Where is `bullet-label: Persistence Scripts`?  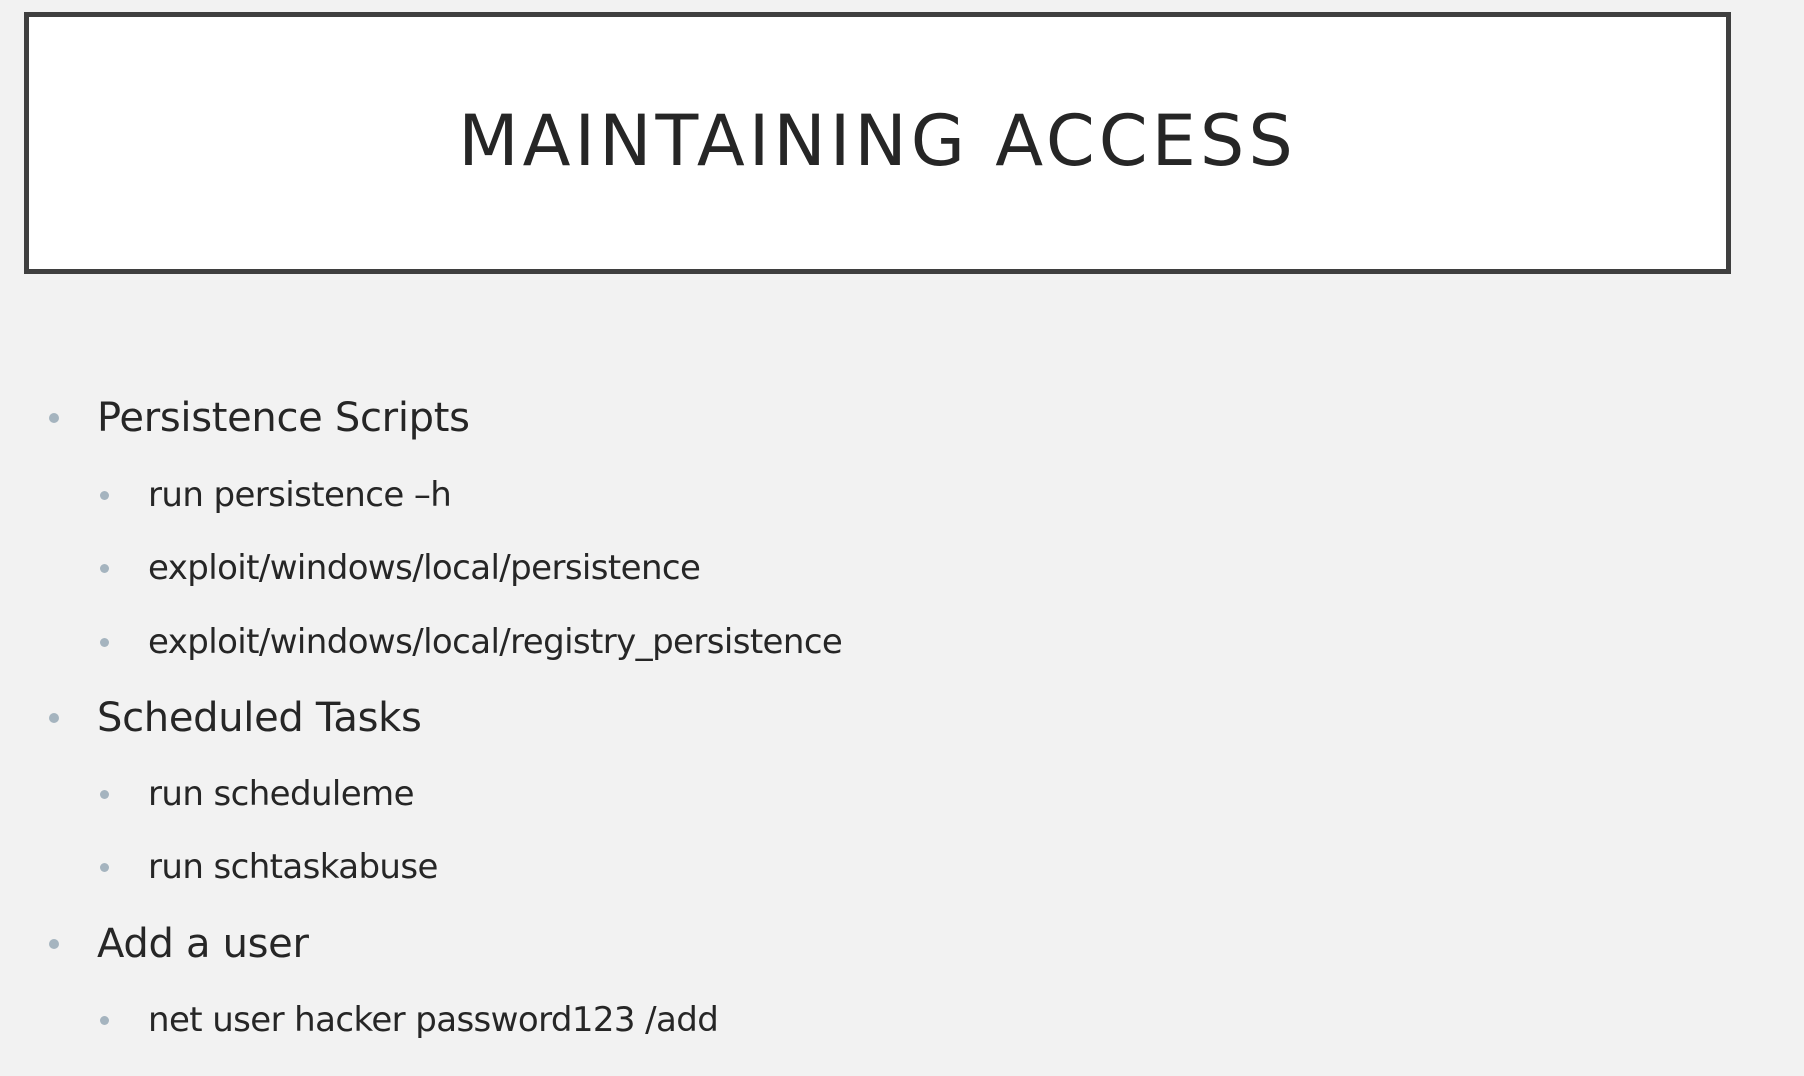 bullet-label: Persistence Scripts is located at coordinates (283, 418).